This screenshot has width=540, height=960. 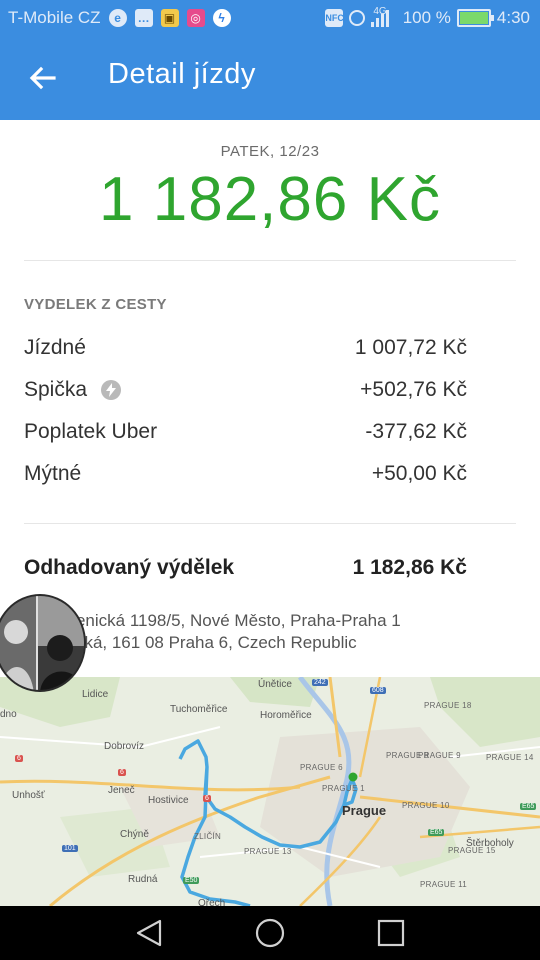 What do you see at coordinates (380, 11) in the screenshot?
I see `network-label: 4G` at bounding box center [380, 11].